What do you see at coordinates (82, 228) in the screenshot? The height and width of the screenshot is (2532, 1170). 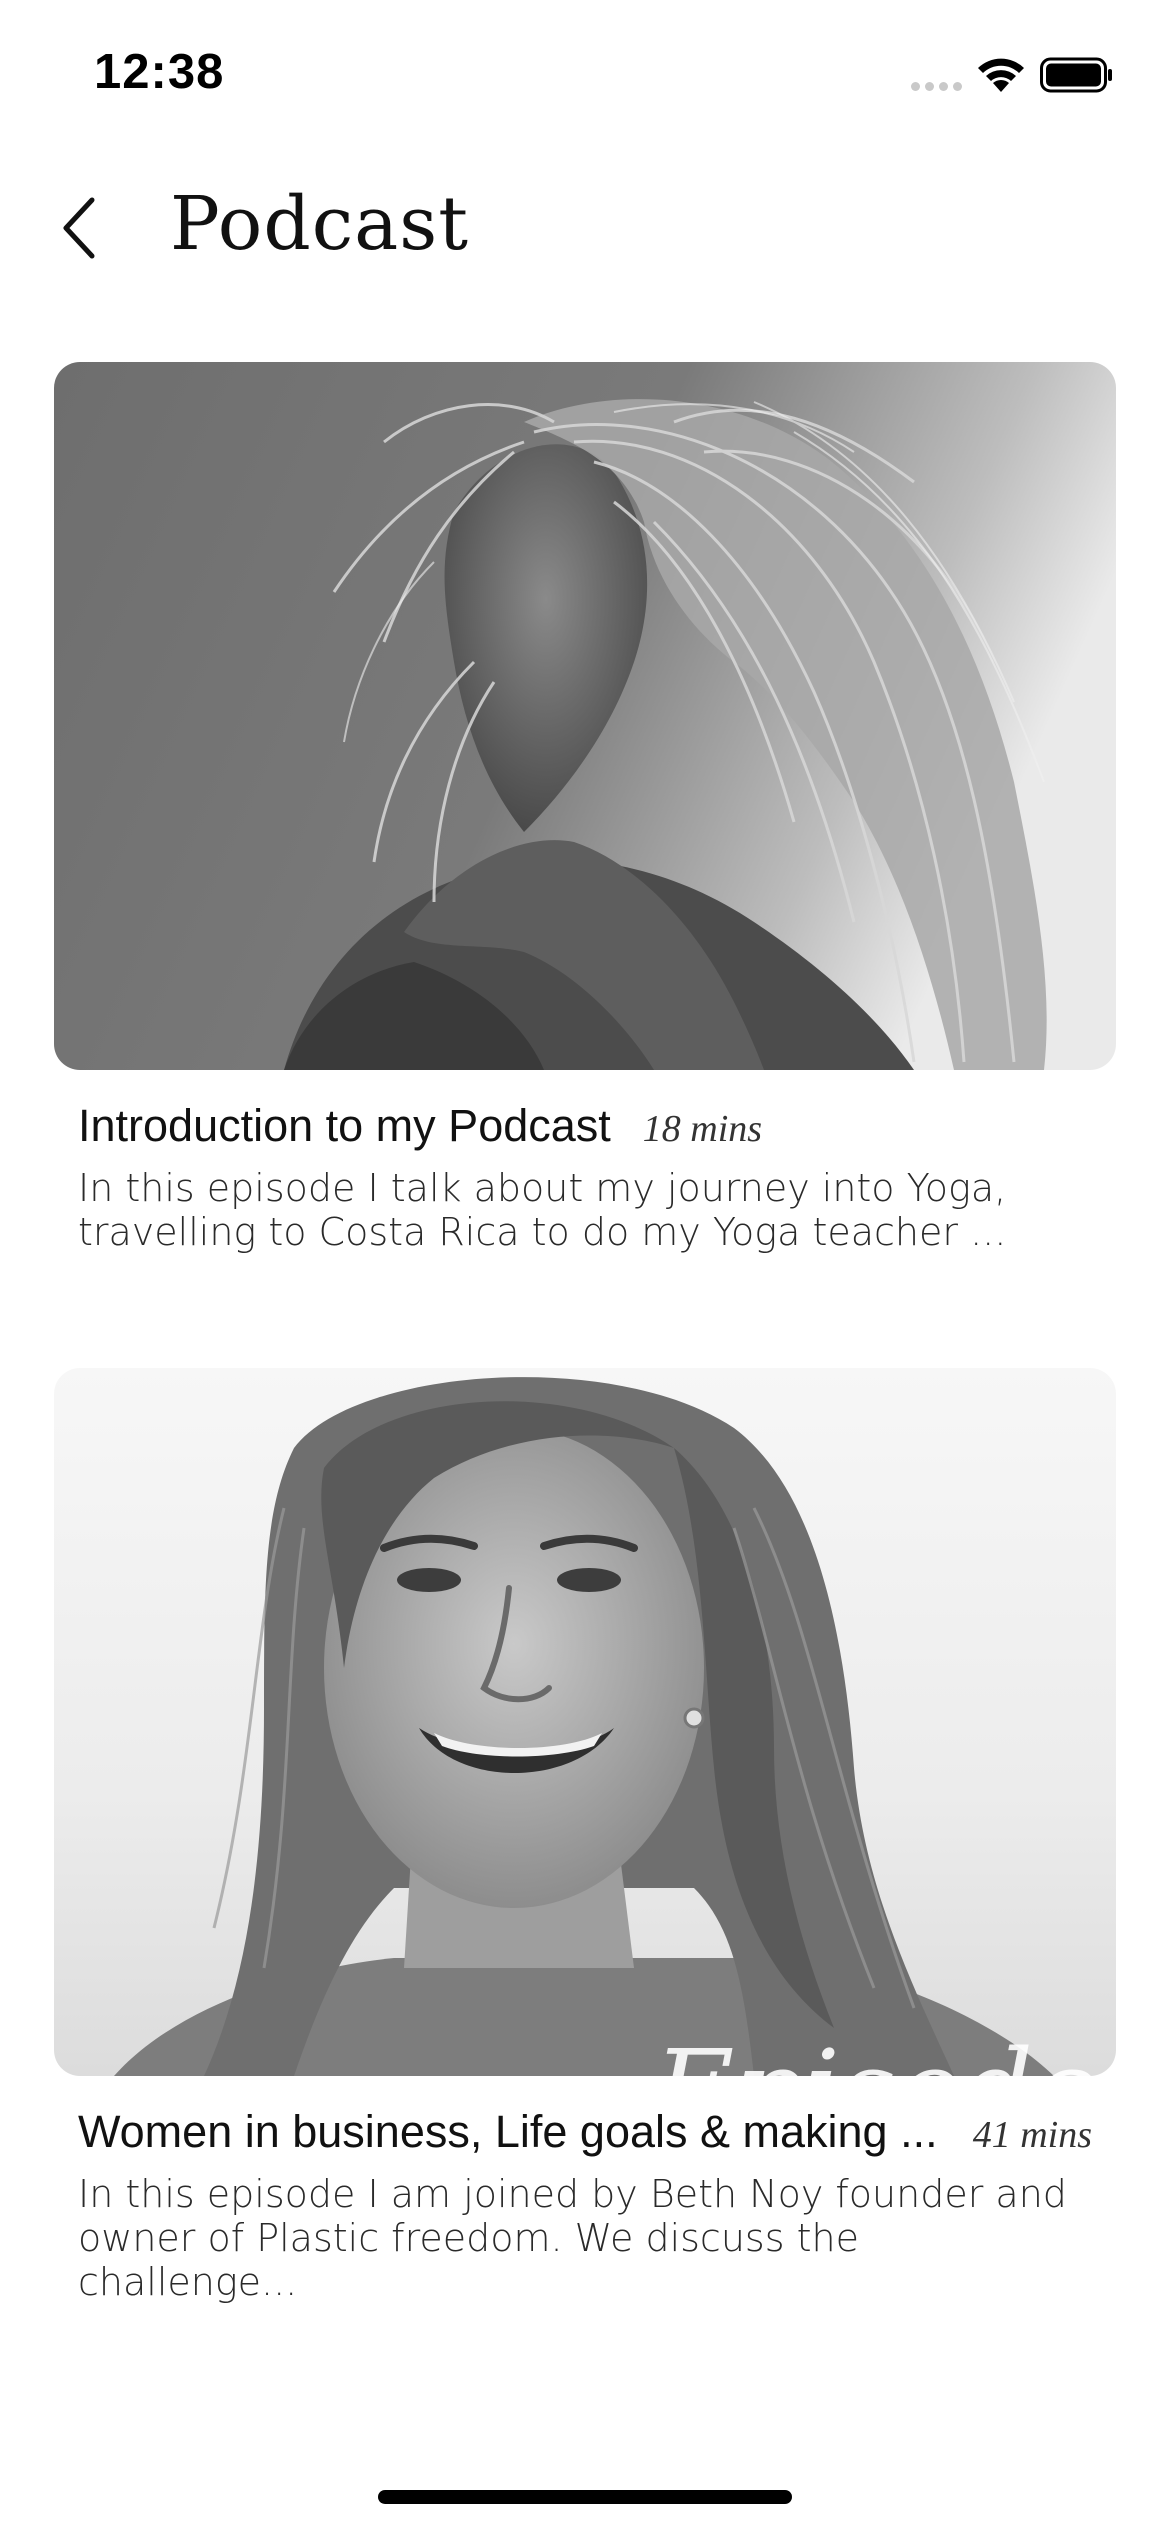 I see `chevron-left-icon` at bounding box center [82, 228].